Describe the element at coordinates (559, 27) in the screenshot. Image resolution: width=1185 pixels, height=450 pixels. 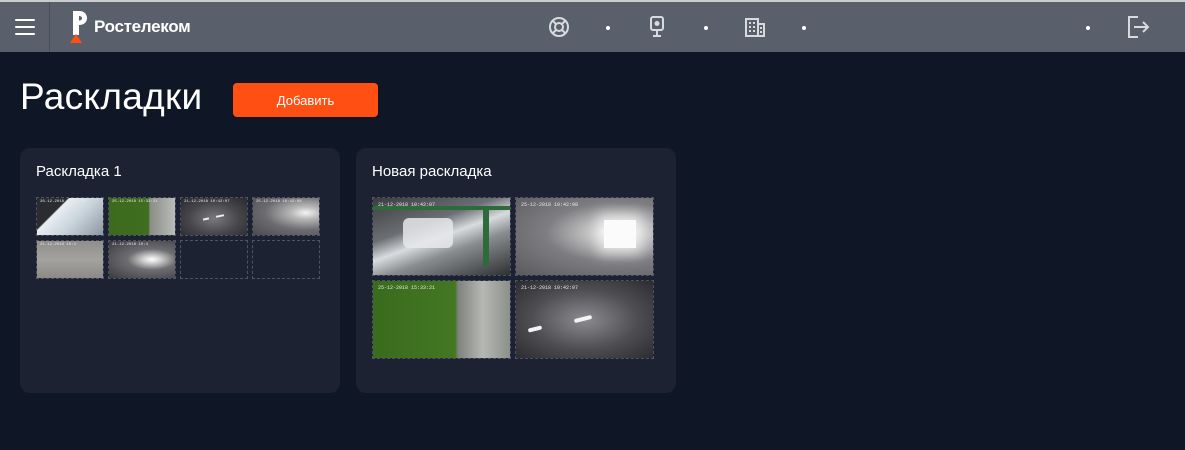
I see `support-icon` at that location.